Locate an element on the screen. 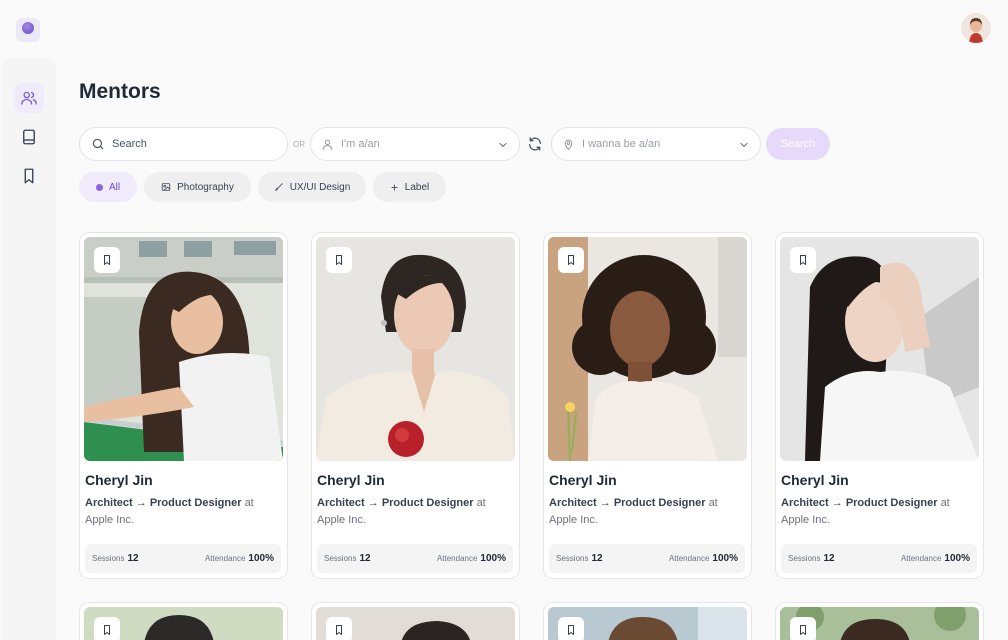  chip-add-label: Label is located at coordinates (409, 187).